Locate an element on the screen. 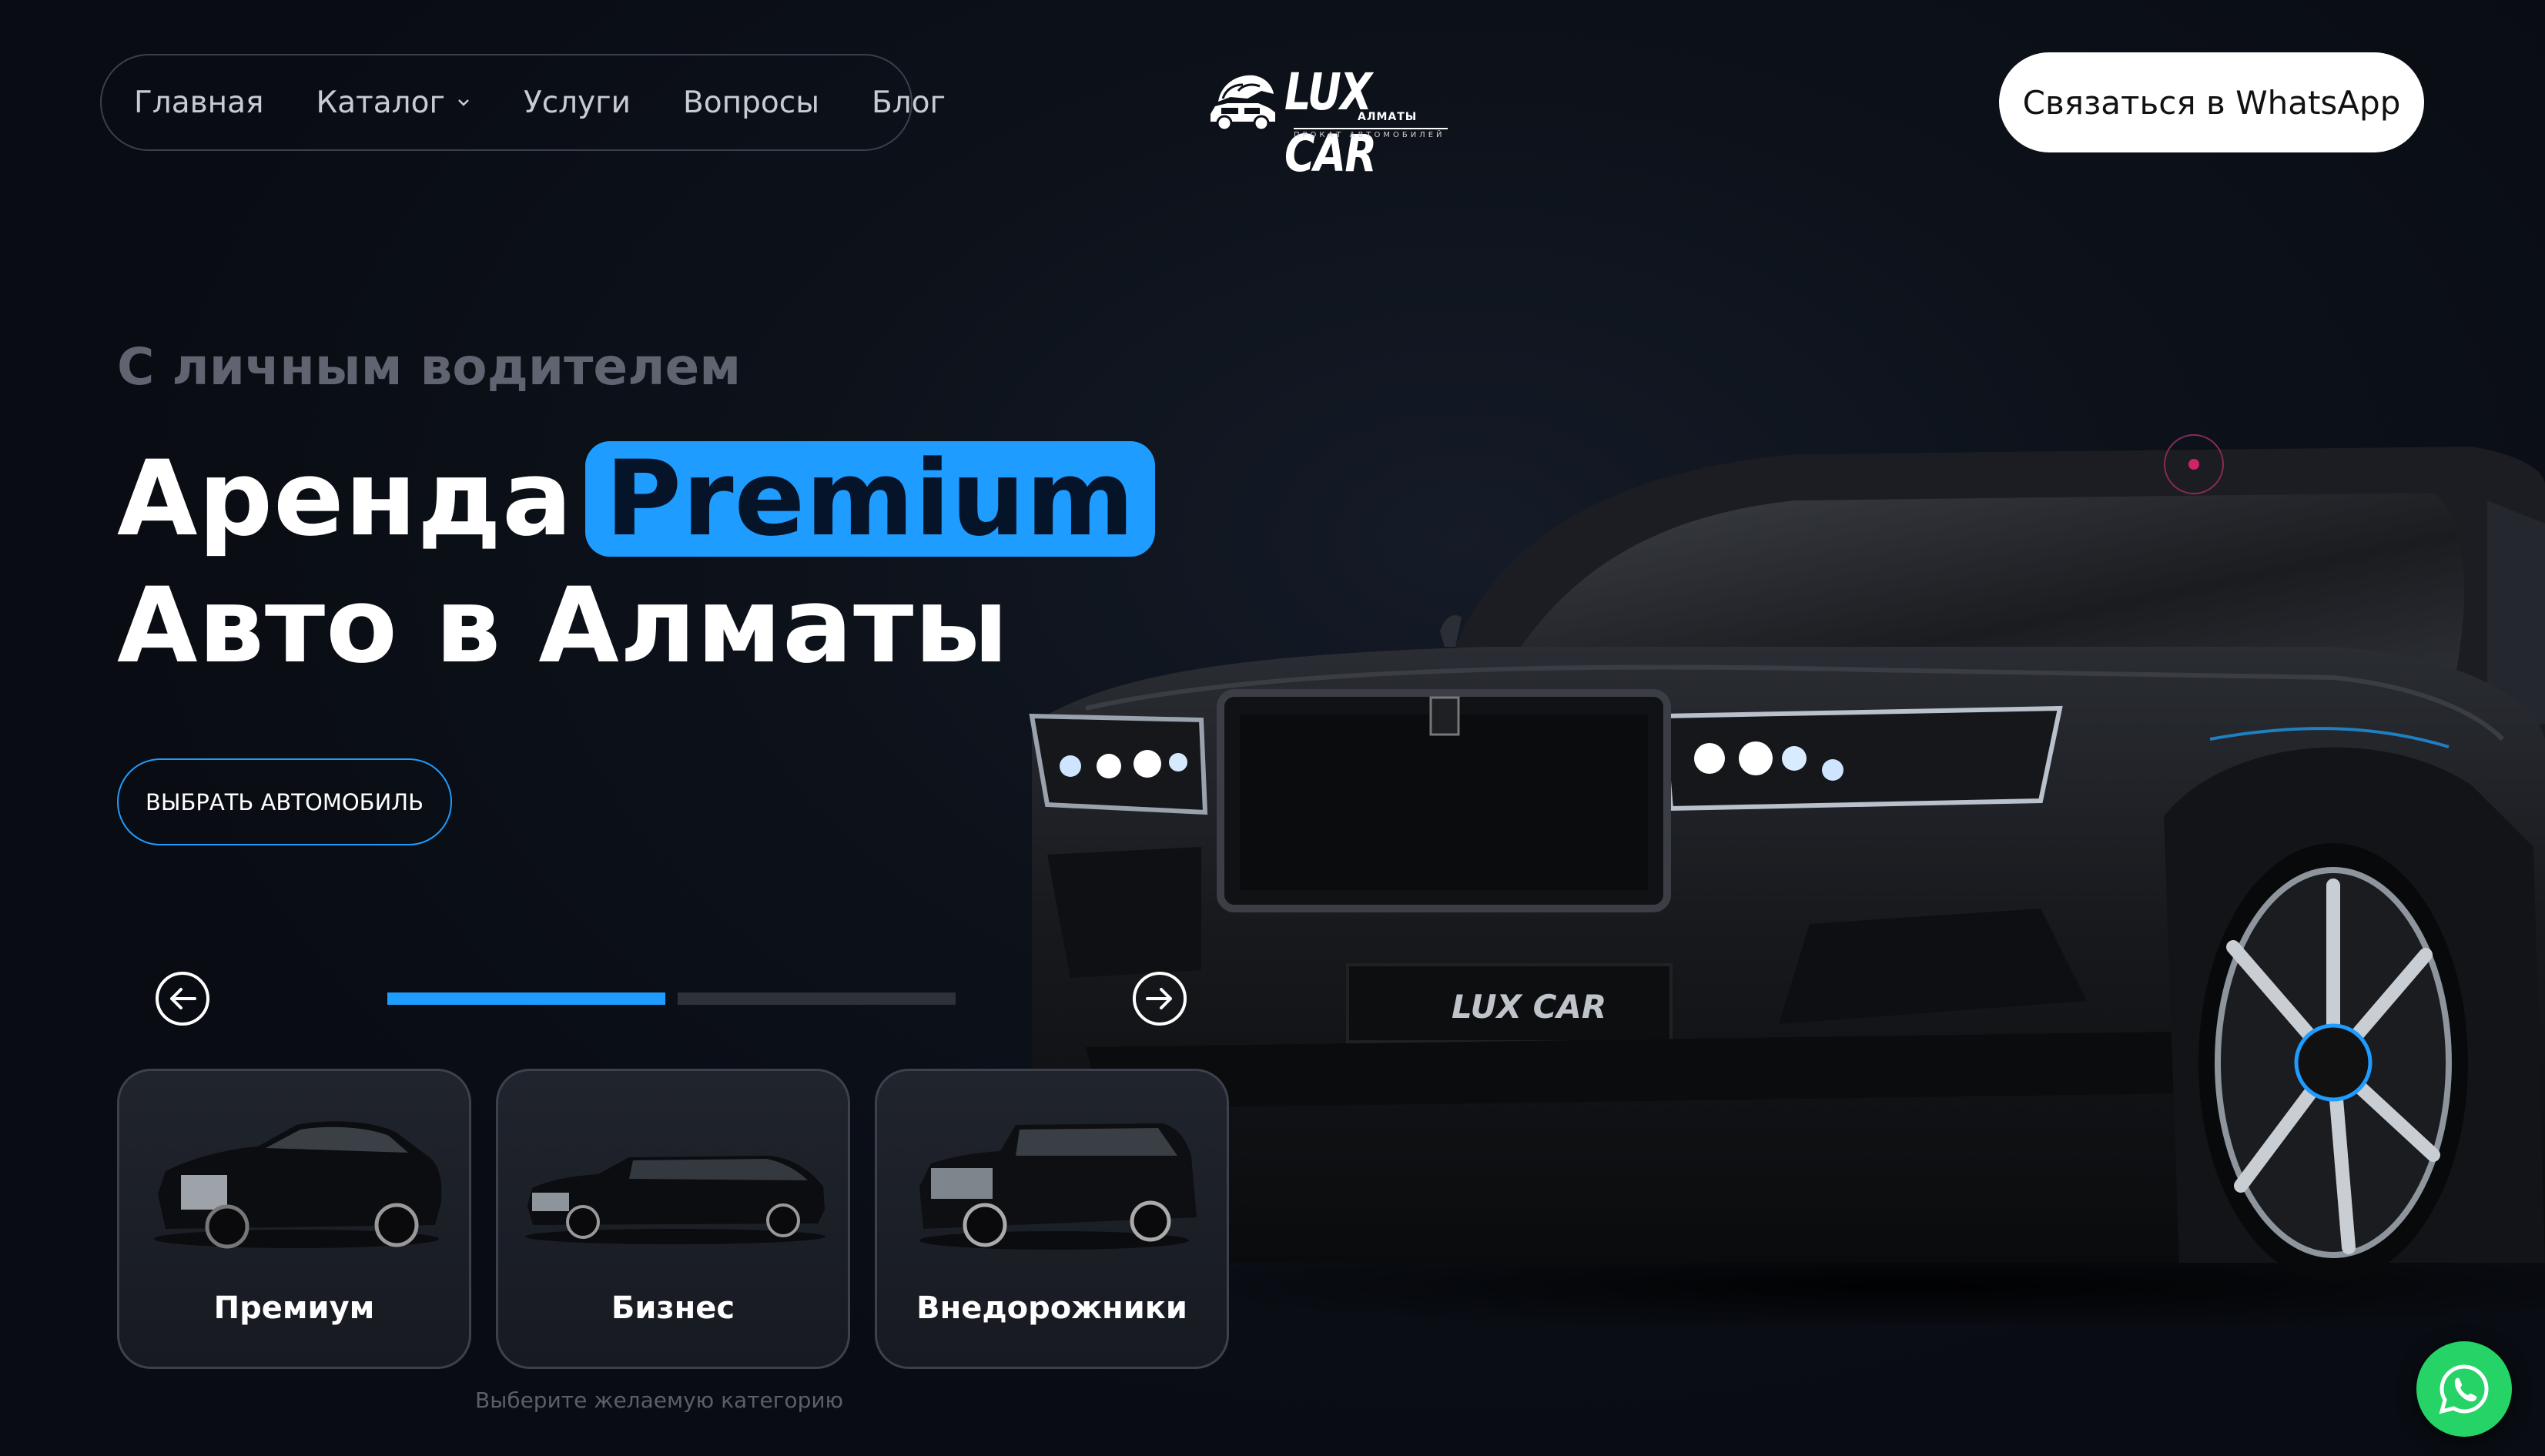 The width and height of the screenshot is (2545, 1456). nav-item-home: Главная is located at coordinates (198, 102).